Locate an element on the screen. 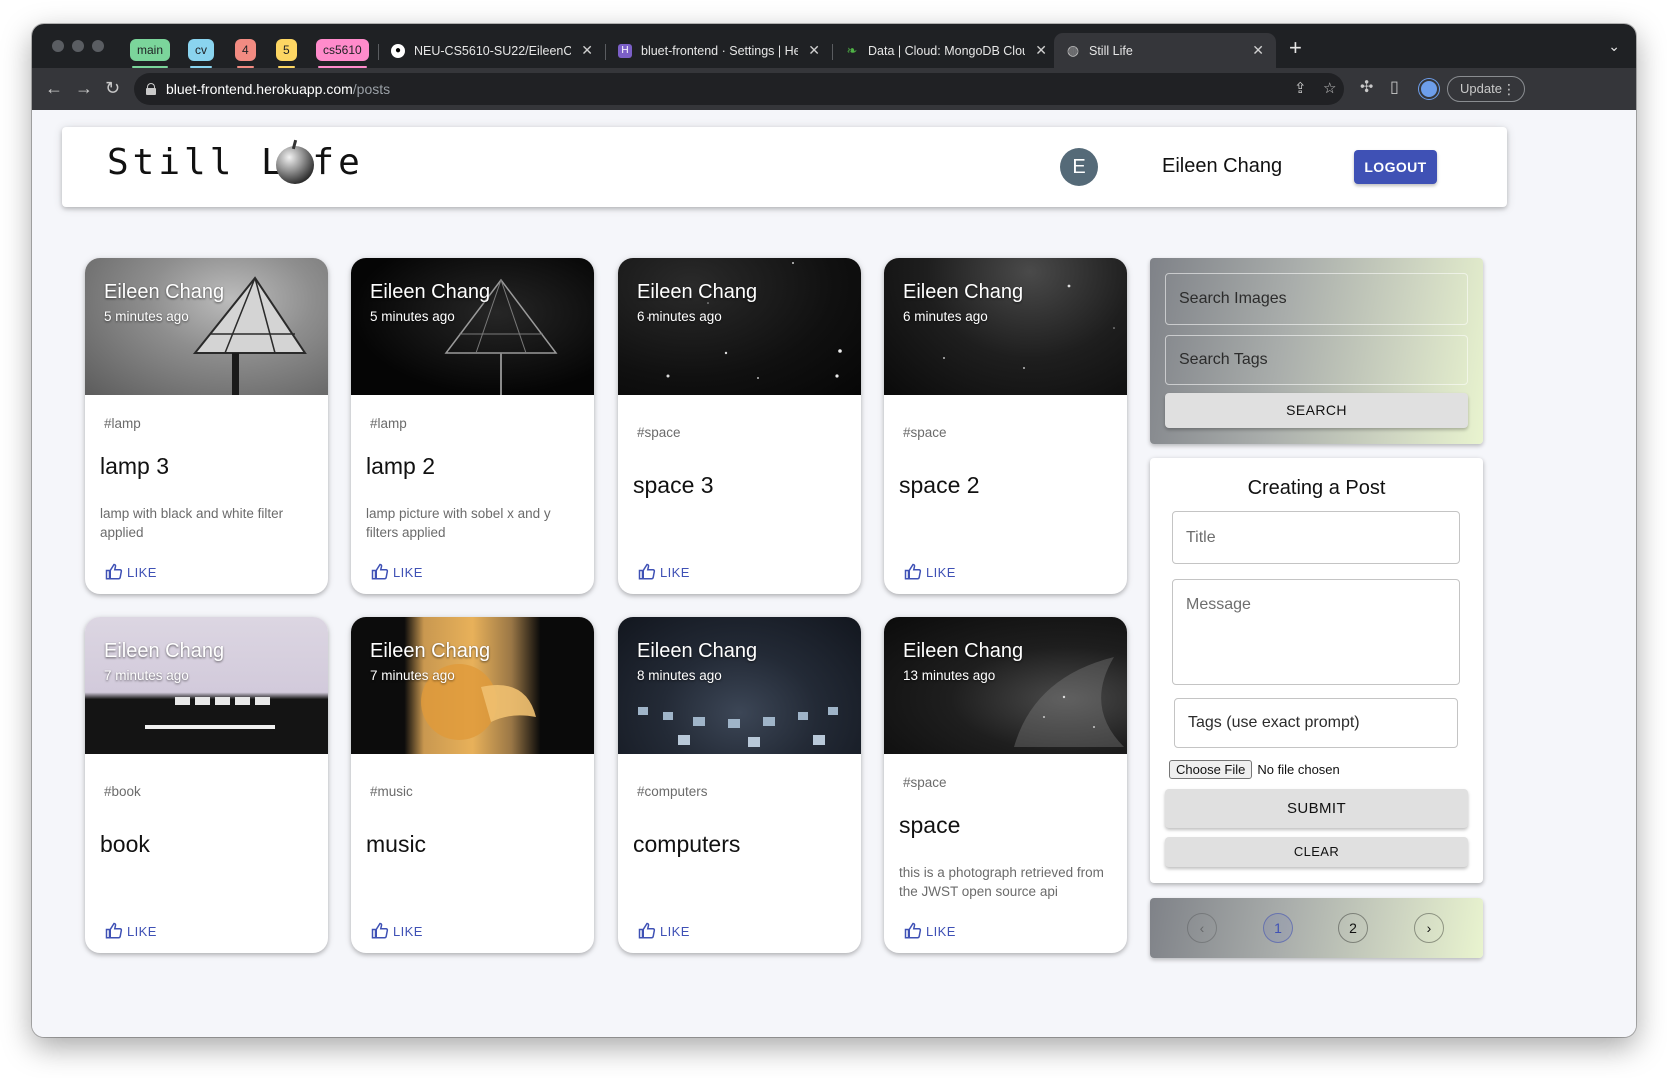  lock-icon is located at coordinates (151, 89).